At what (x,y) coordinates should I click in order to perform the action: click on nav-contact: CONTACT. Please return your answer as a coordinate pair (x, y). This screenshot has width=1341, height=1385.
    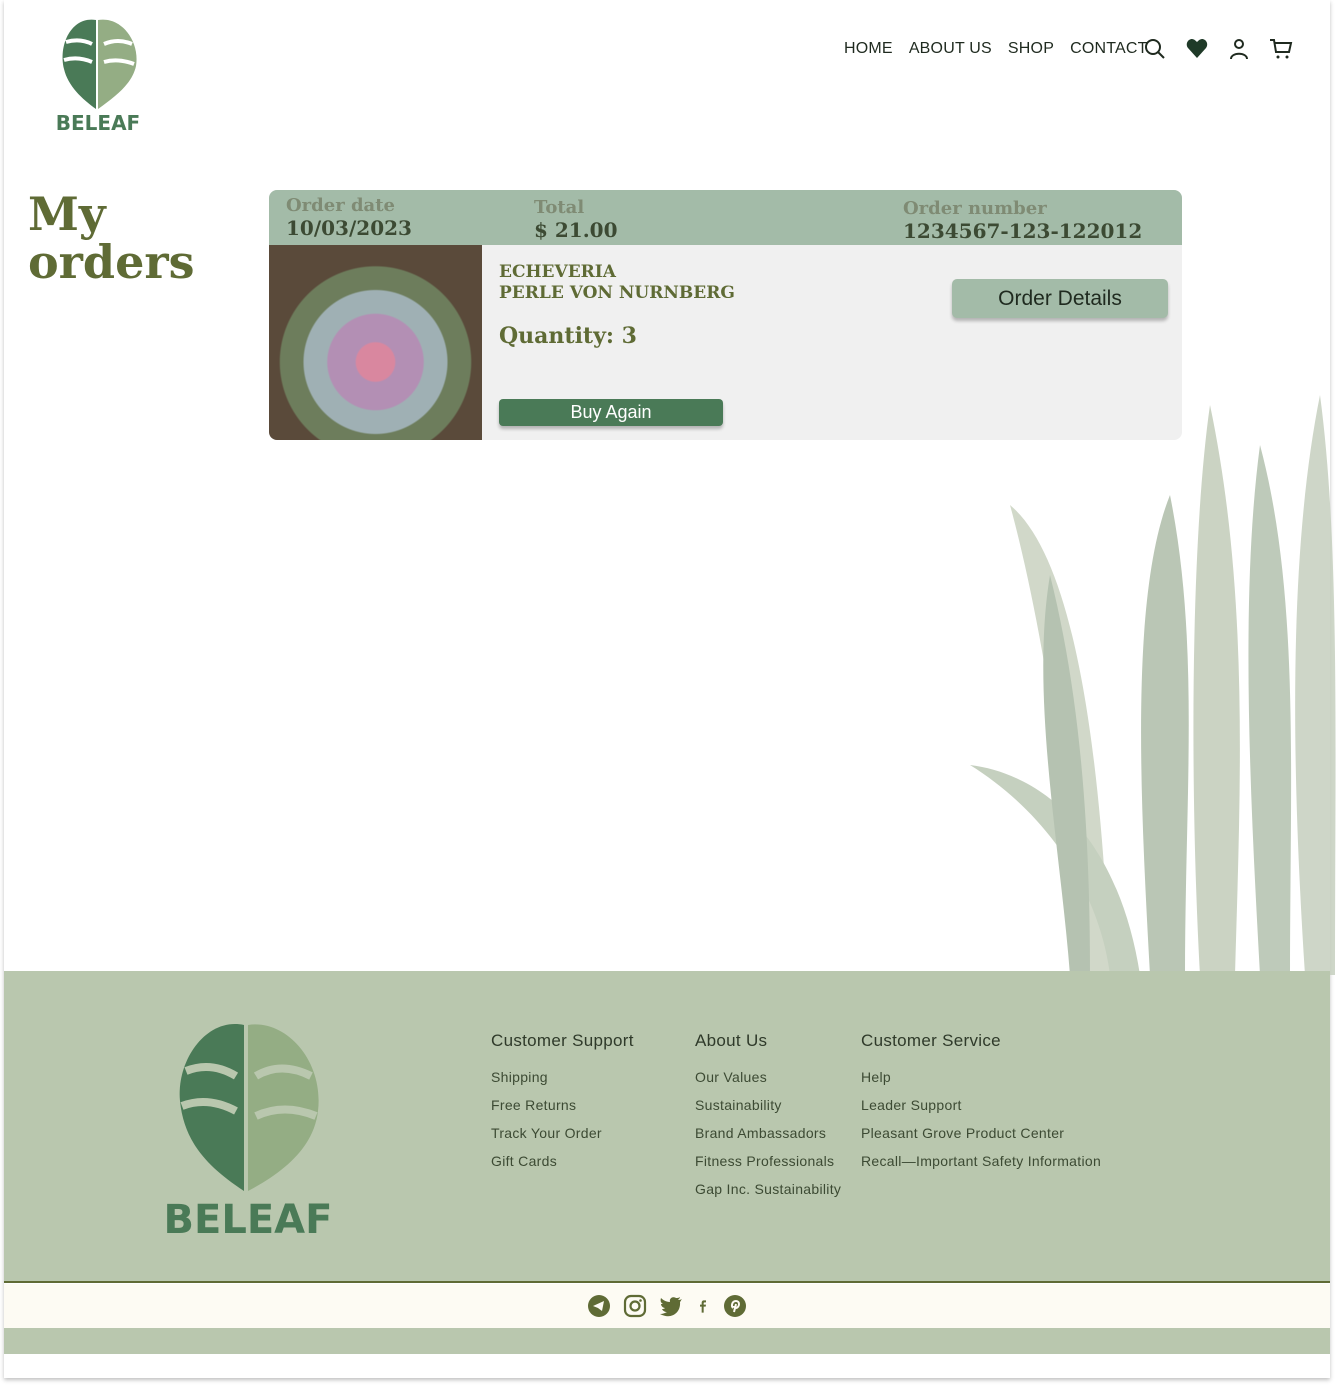
    Looking at the image, I should click on (1109, 49).